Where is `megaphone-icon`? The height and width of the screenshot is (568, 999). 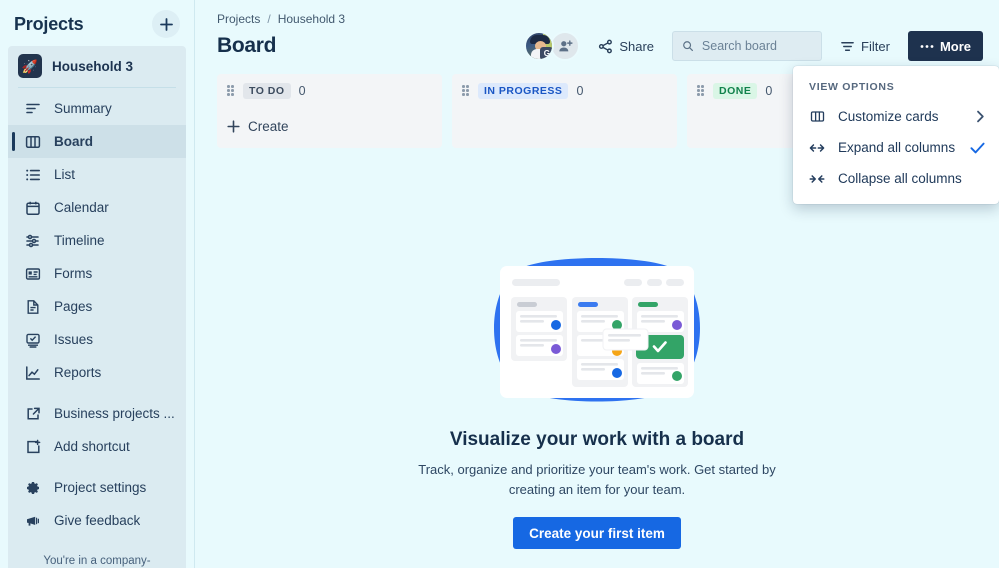
megaphone-icon is located at coordinates (32, 520).